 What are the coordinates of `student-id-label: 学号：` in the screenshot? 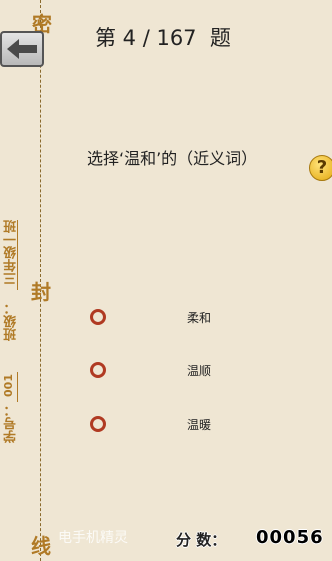 It's located at (11, 423).